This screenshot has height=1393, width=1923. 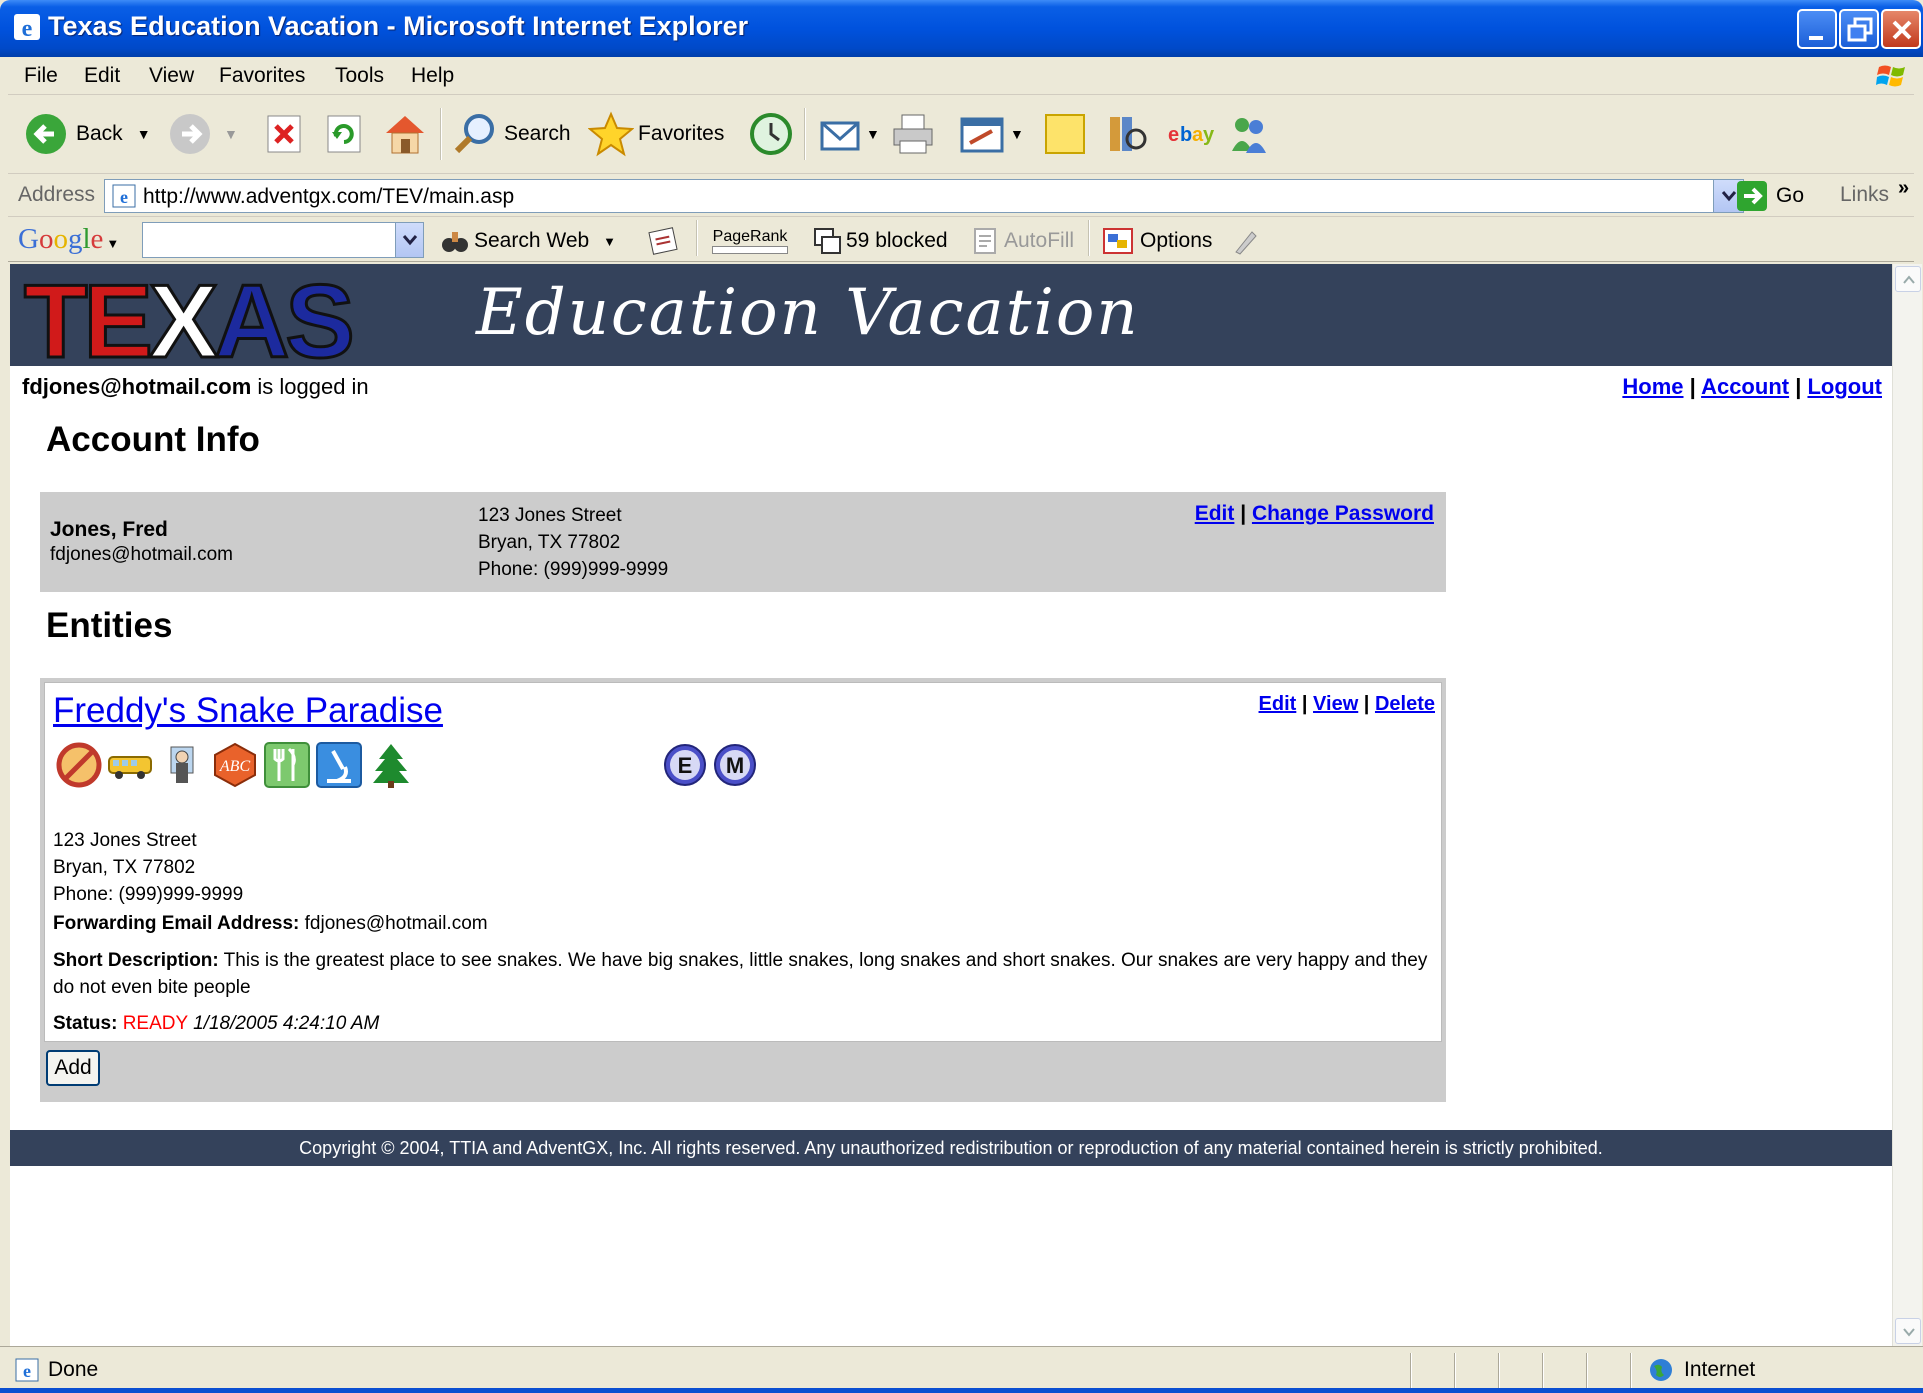 What do you see at coordinates (73, 1068) in the screenshot?
I see `add-entity-button: Add` at bounding box center [73, 1068].